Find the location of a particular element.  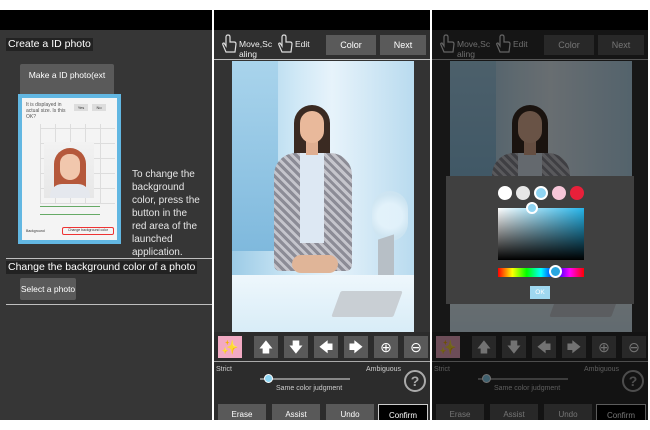

woman-face is located at coordinates (312, 127).